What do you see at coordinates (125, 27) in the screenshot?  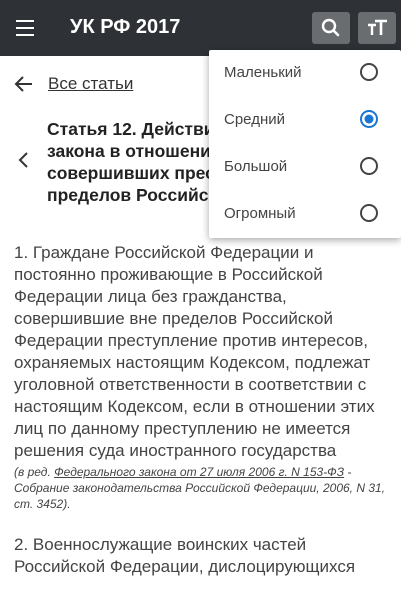 I see `app-title: УК РФ 2017` at bounding box center [125, 27].